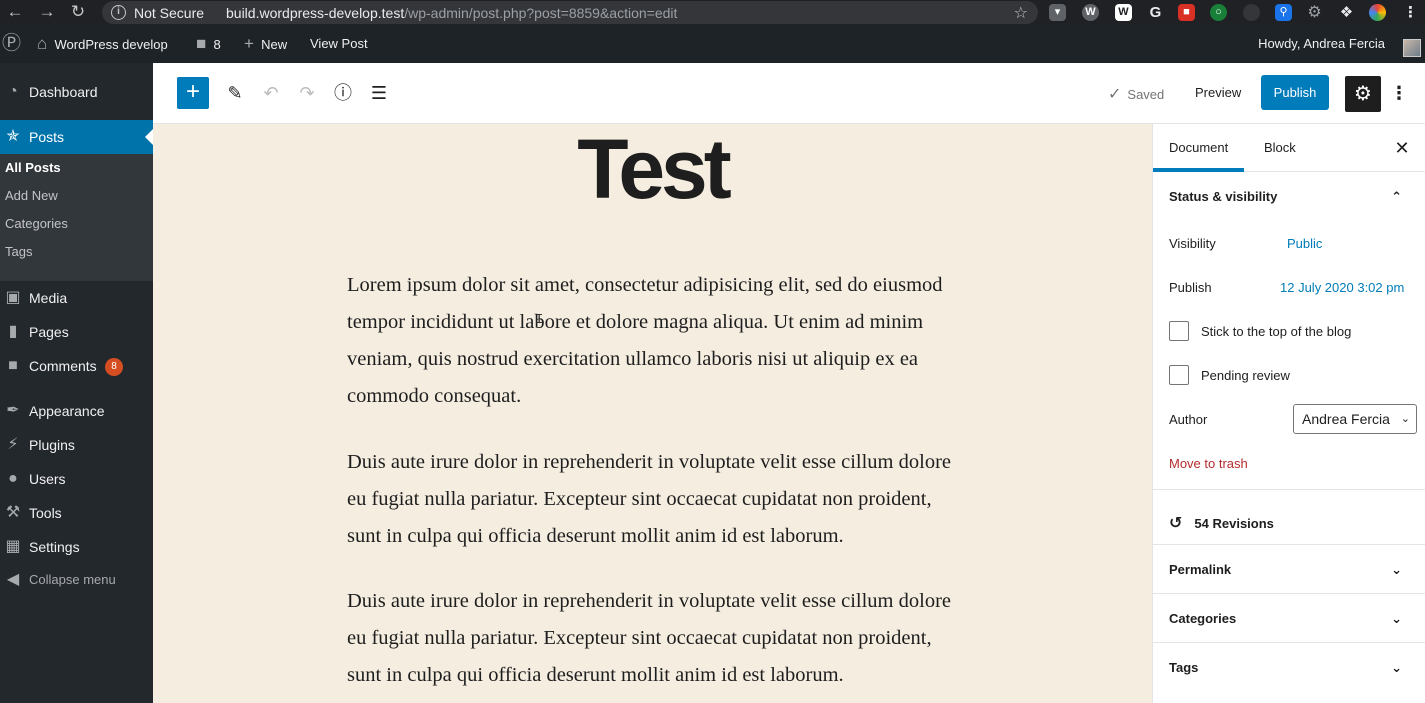 The height and width of the screenshot is (703, 1425). What do you see at coordinates (33, 168) in the screenshot?
I see `submenu-all-posts: All Posts` at bounding box center [33, 168].